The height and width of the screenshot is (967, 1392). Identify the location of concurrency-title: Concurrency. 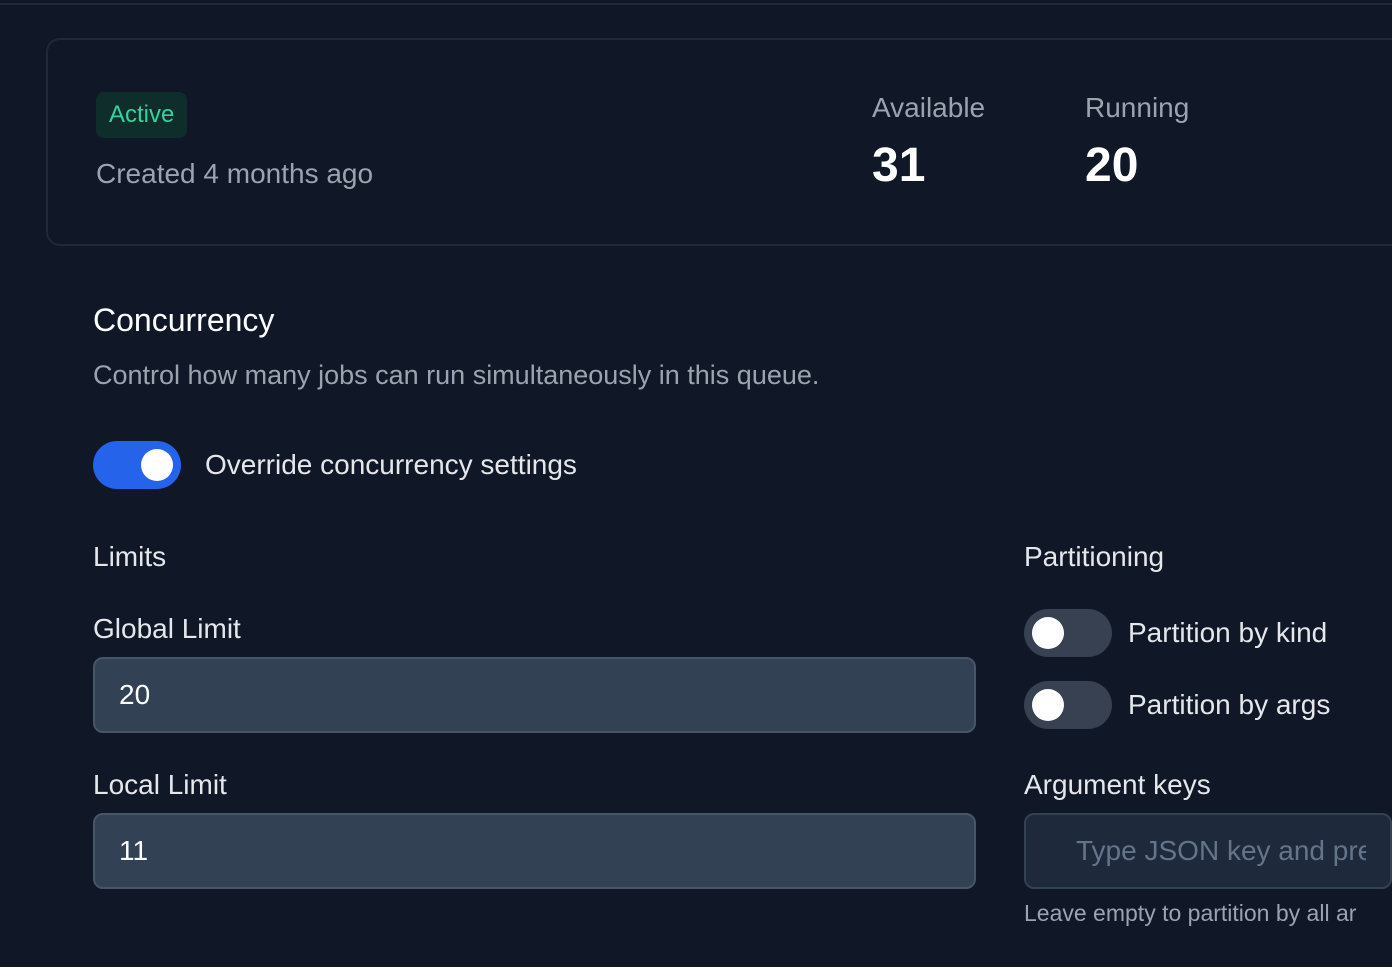
(184, 320).